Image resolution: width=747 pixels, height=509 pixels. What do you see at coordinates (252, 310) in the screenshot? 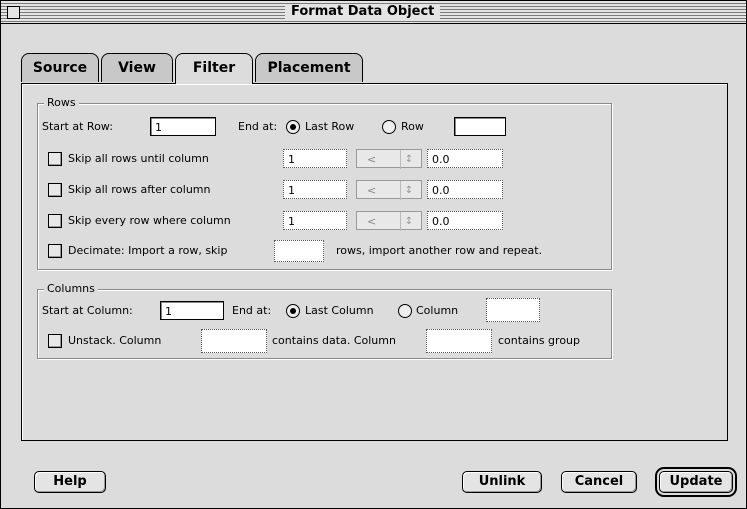
I see `columns-end-at-label: End at:` at bounding box center [252, 310].